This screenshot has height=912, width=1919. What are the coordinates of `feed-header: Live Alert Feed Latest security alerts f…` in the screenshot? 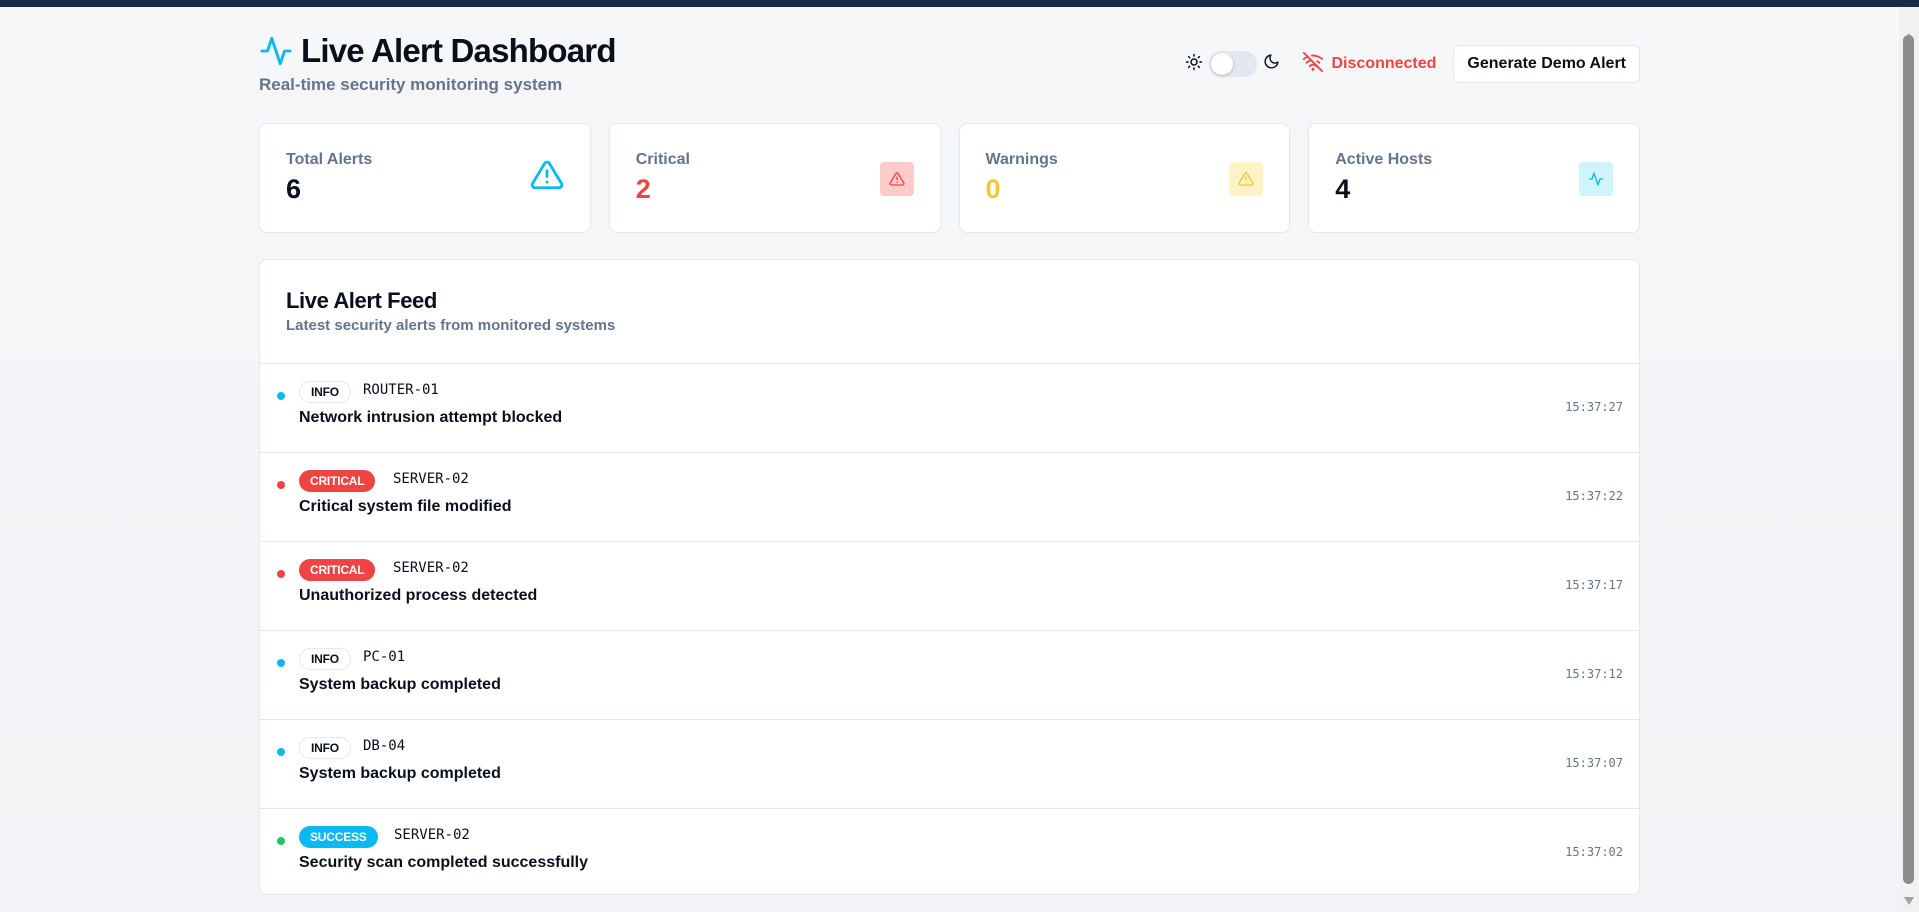 It's located at (949, 312).